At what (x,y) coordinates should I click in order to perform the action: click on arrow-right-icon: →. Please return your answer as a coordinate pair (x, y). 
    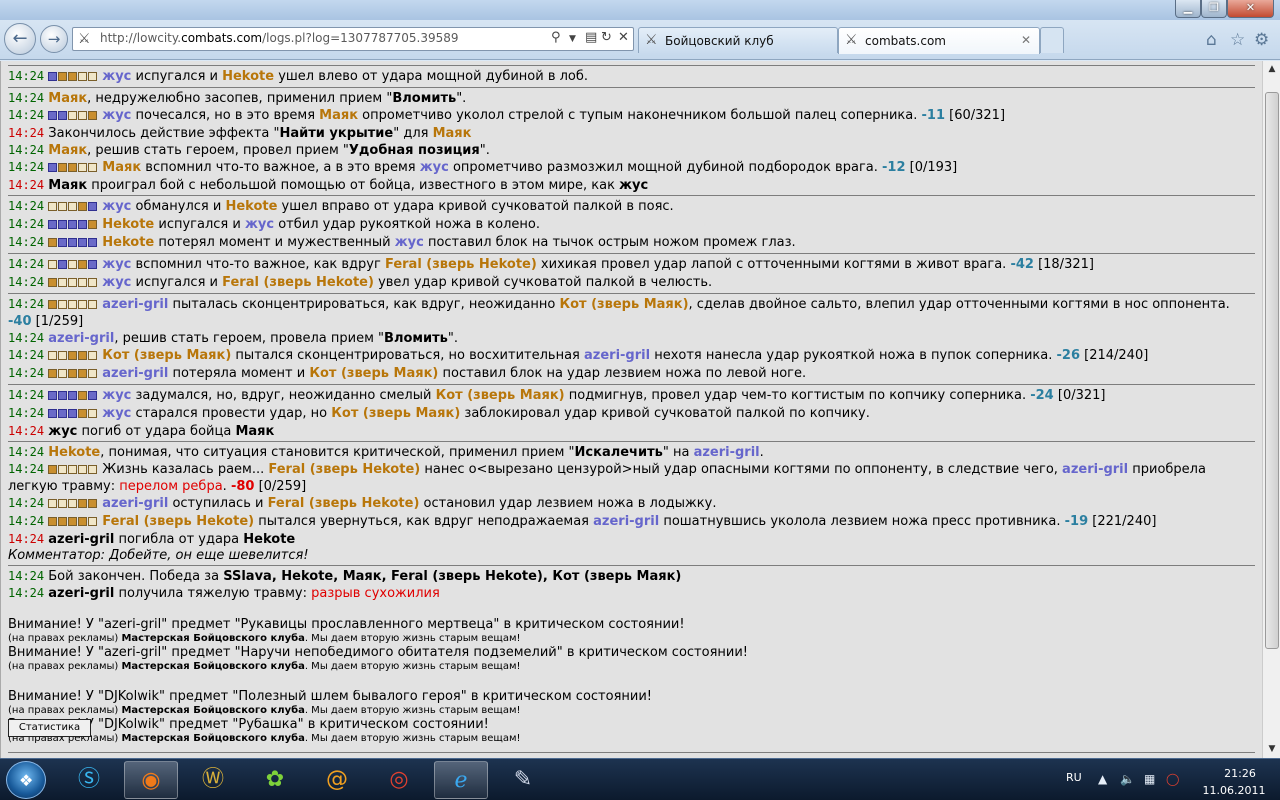
    Looking at the image, I should click on (54, 39).